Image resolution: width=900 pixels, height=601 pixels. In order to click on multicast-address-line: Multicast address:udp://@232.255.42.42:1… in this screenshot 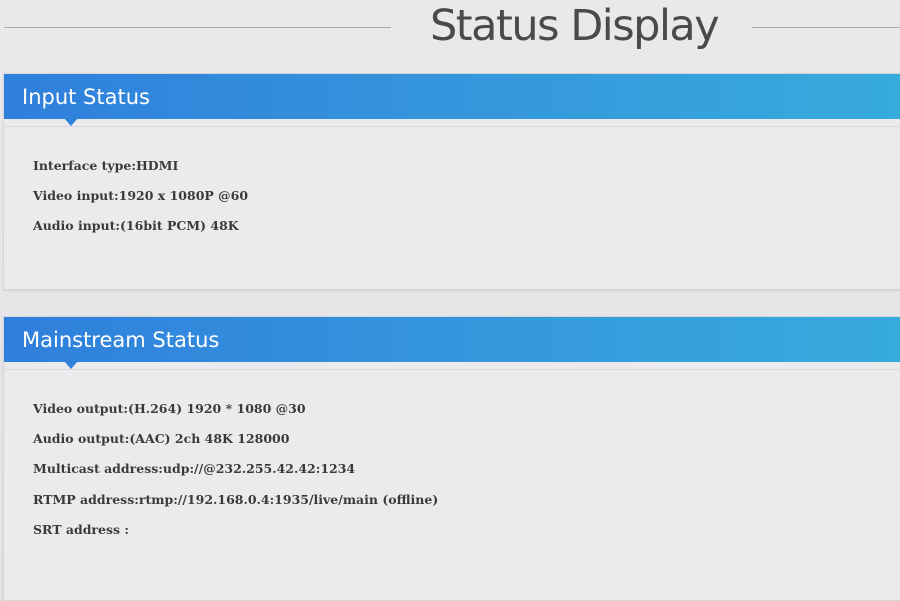, I will do `click(194, 468)`.